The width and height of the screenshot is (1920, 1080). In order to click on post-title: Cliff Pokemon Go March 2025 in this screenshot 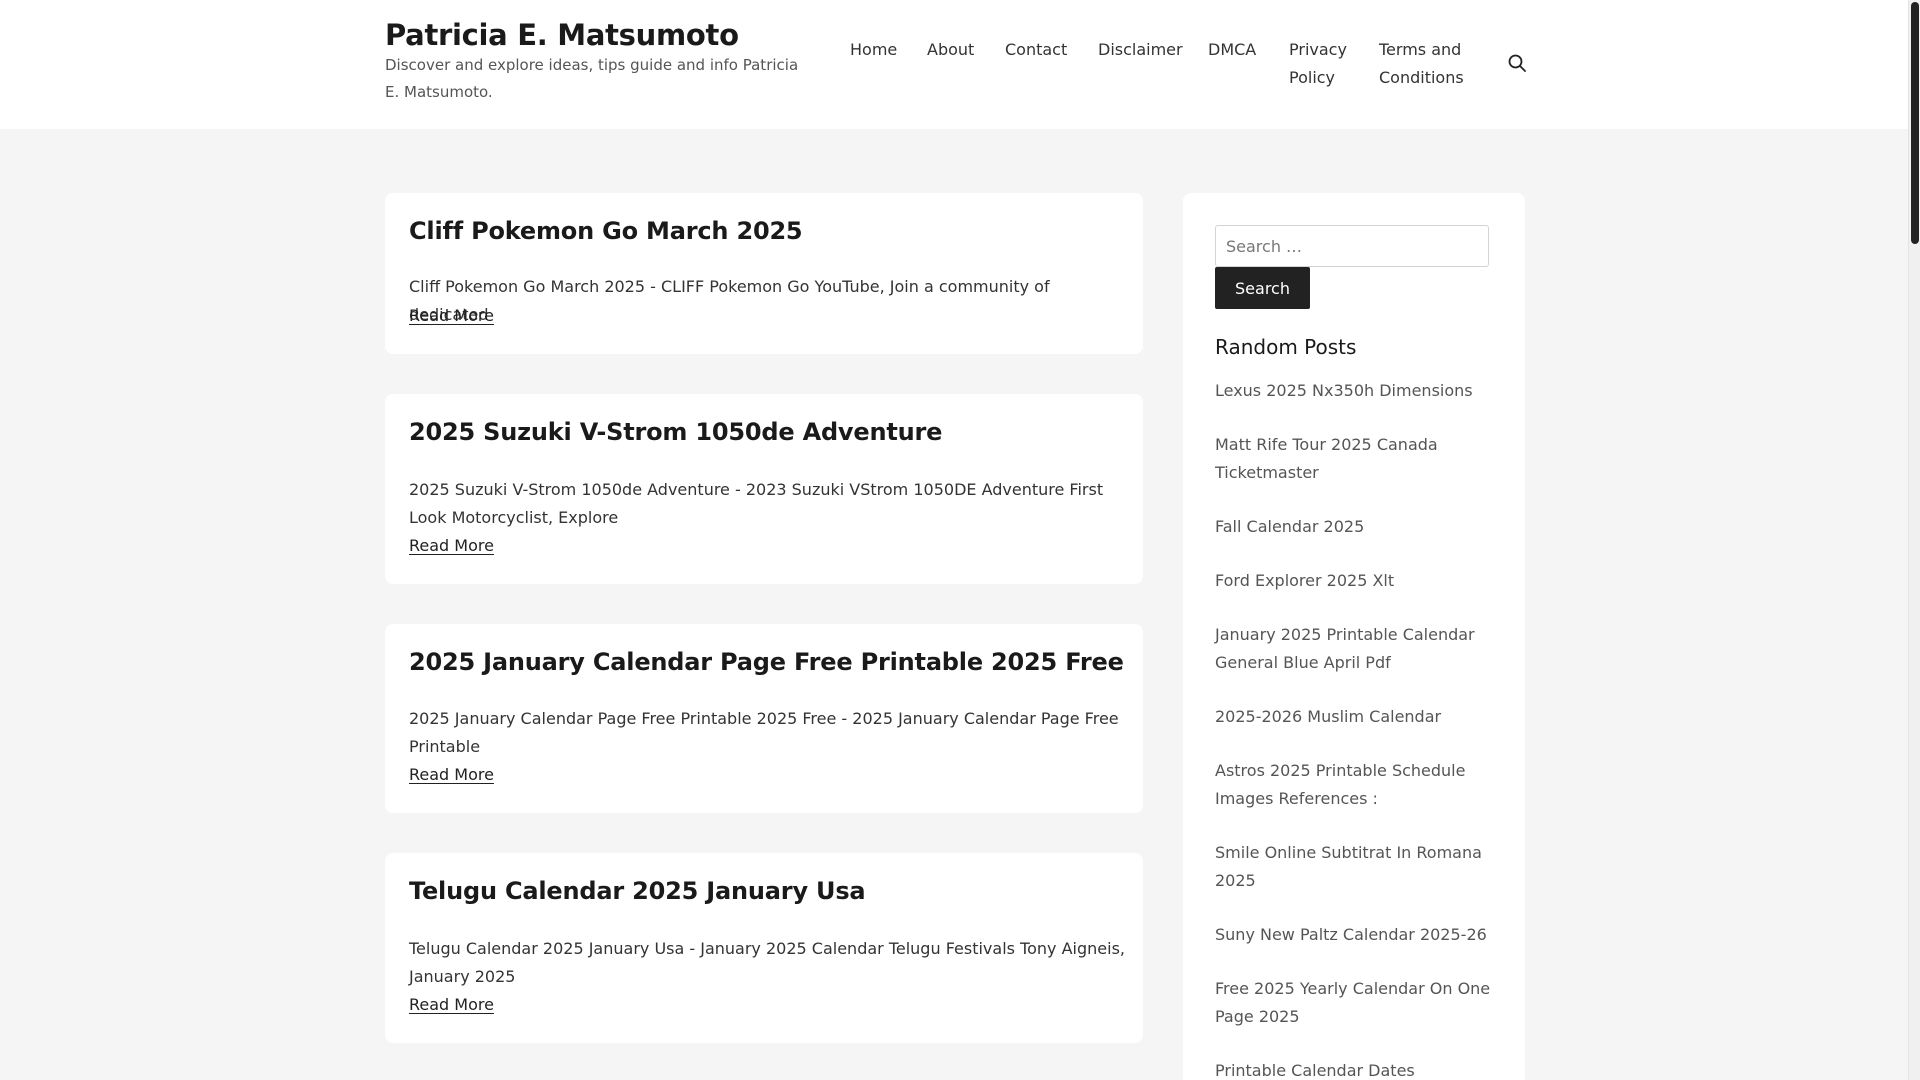, I will do `click(606, 231)`.